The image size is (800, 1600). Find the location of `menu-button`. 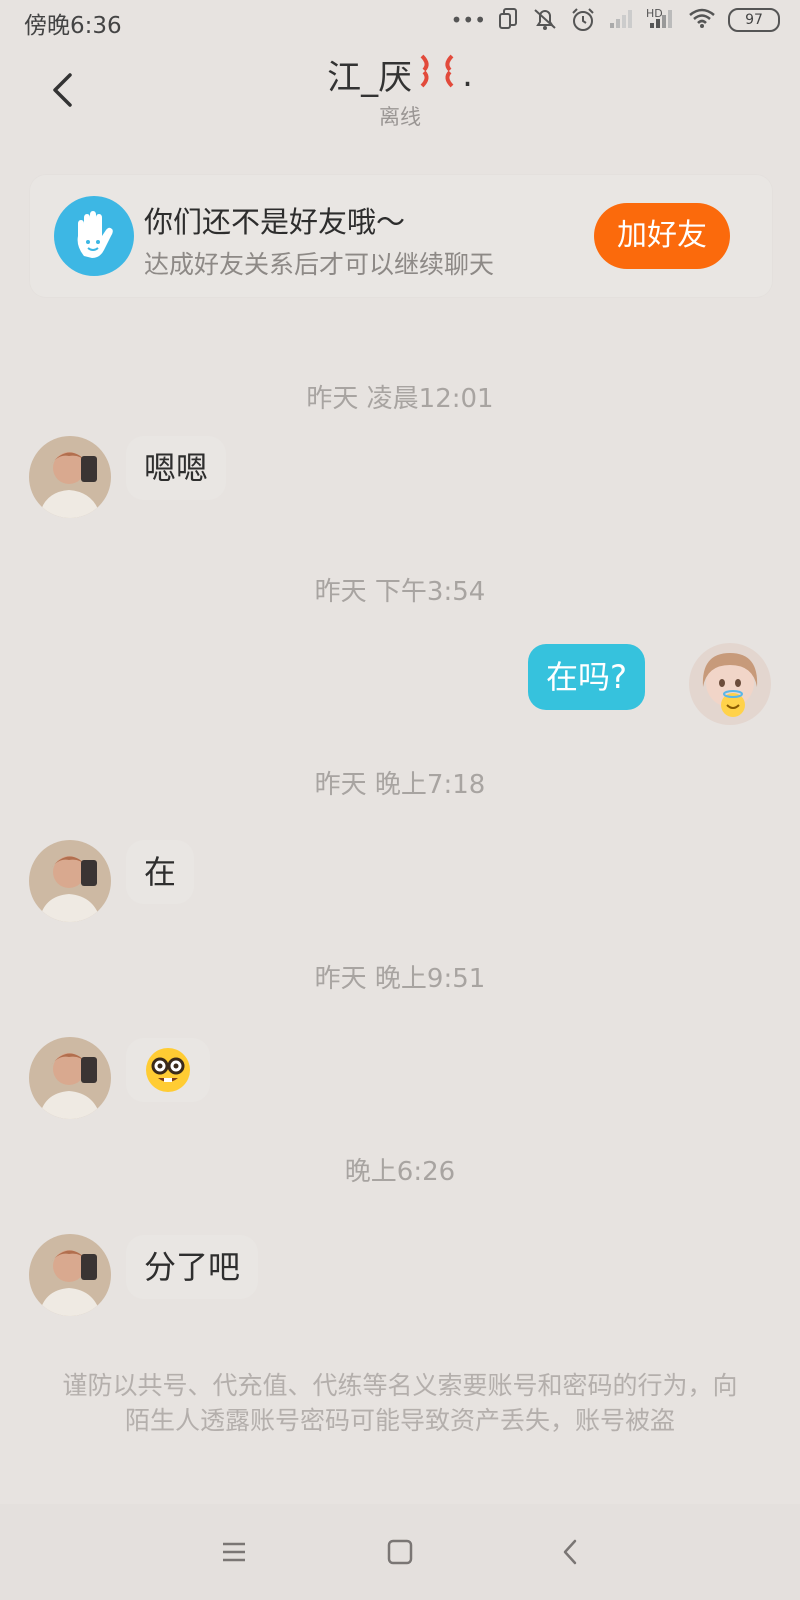

menu-button is located at coordinates (234, 1552).